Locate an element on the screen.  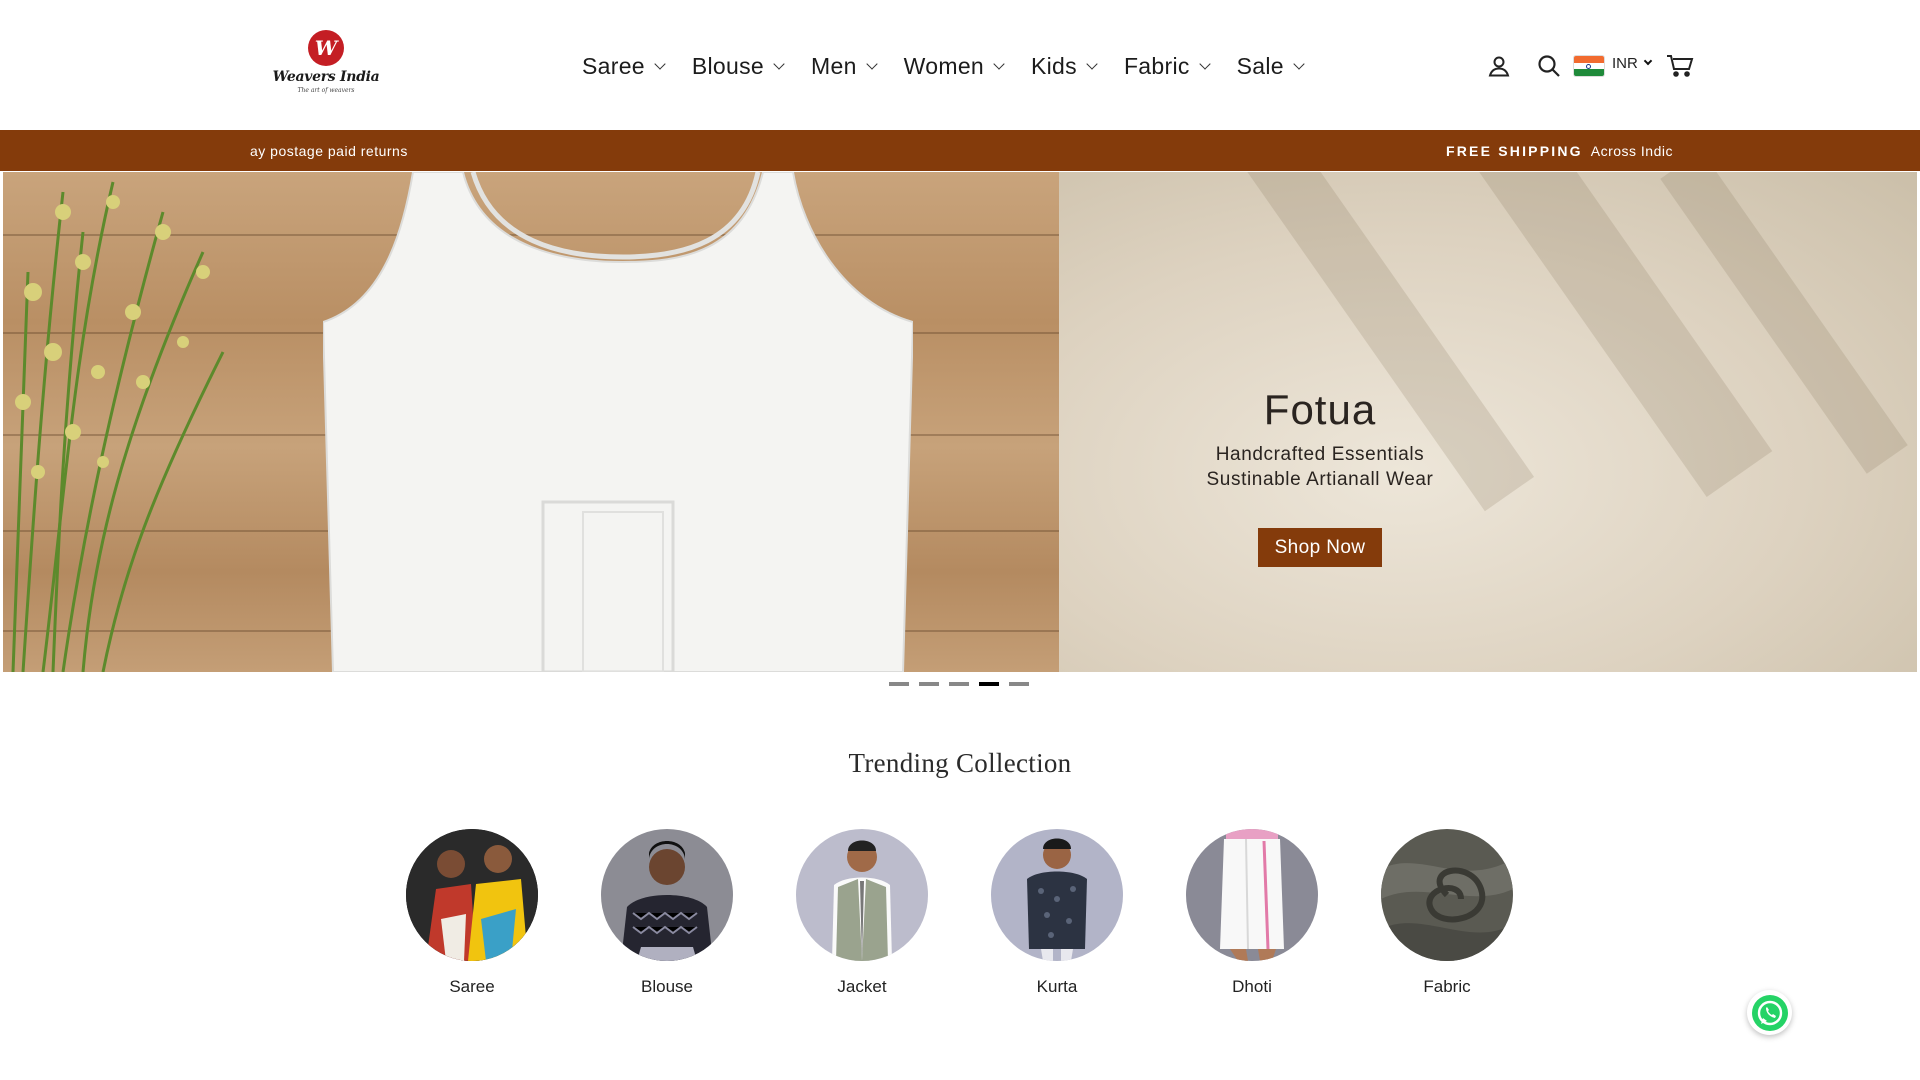
category-label: Blouse is located at coordinates (667, 986).